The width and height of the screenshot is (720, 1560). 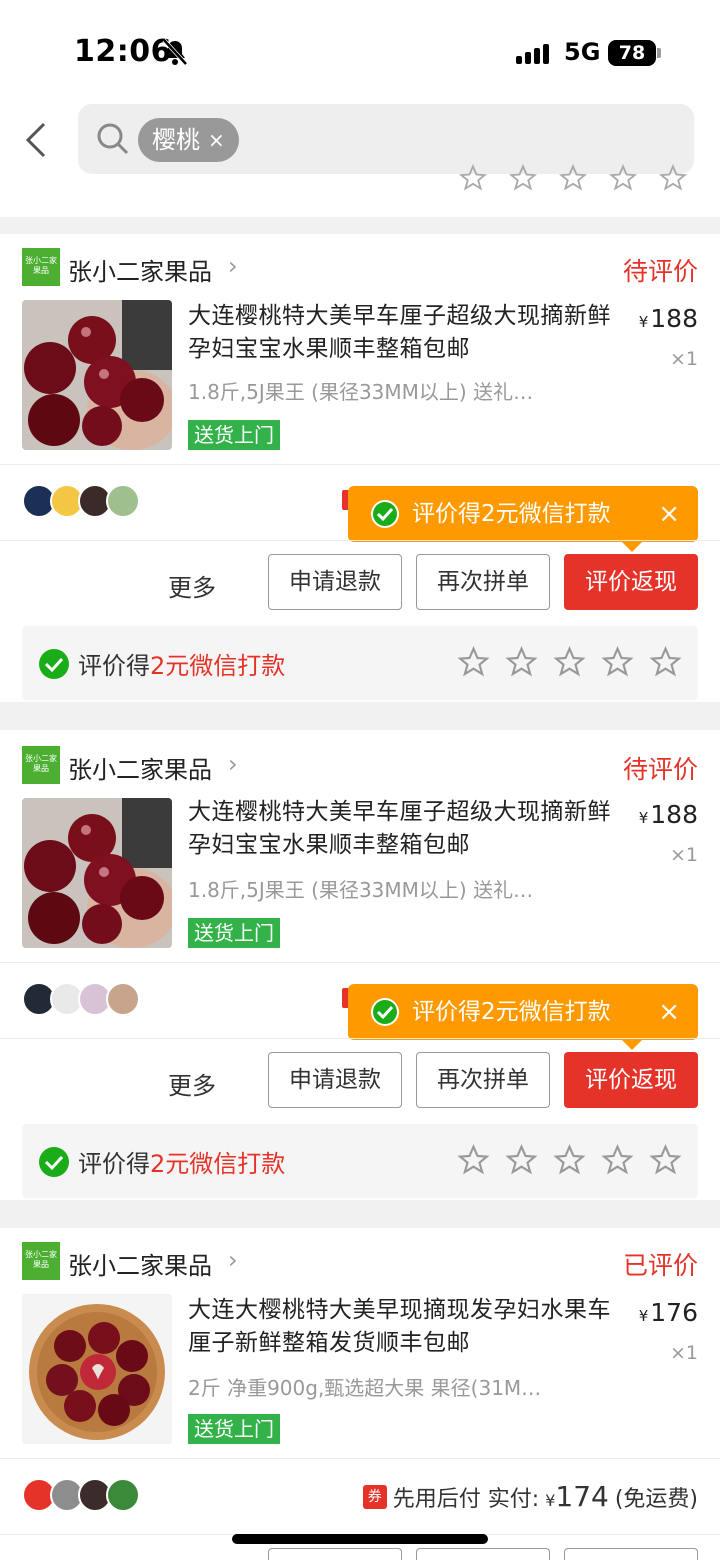 What do you see at coordinates (37, 140) in the screenshot?
I see `back-icon` at bounding box center [37, 140].